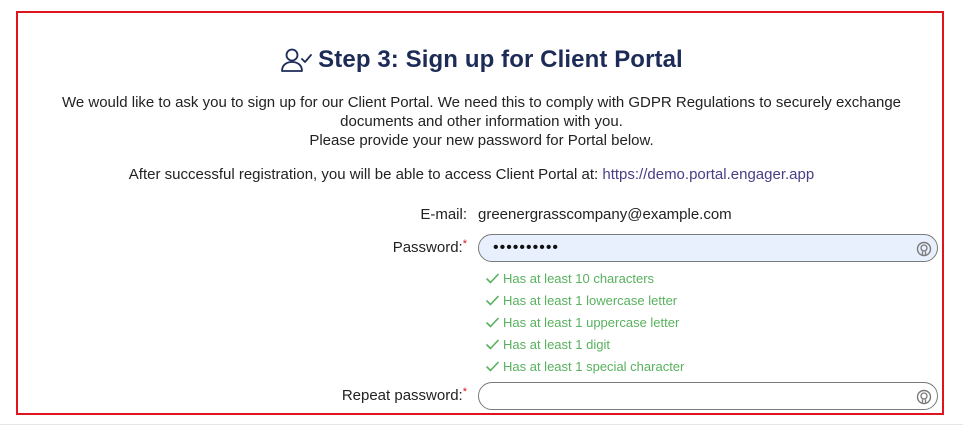 Image resolution: width=963 pixels, height=427 pixels. I want to click on bottom-divider, so click(481, 424).